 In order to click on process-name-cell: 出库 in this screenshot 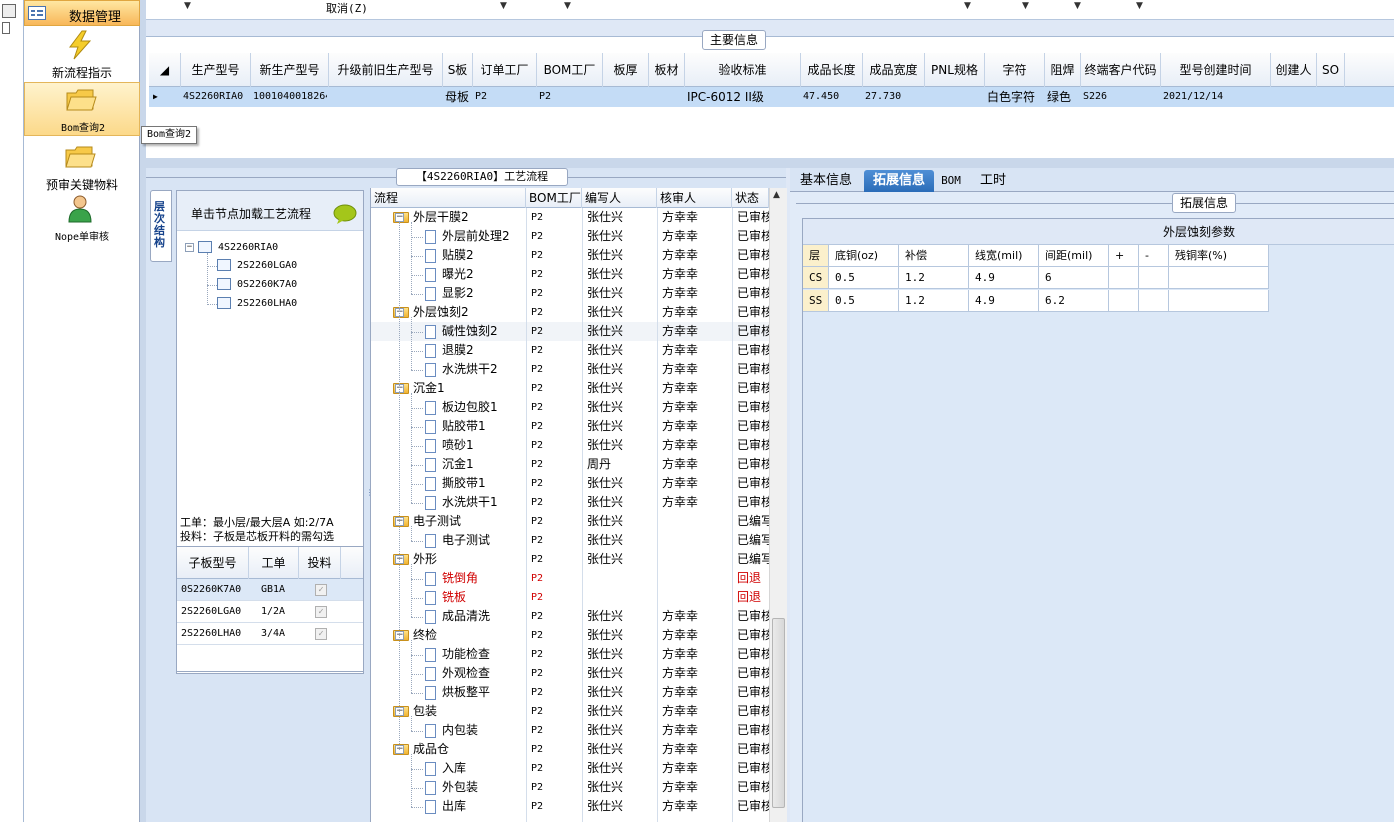, I will do `click(475, 806)`.